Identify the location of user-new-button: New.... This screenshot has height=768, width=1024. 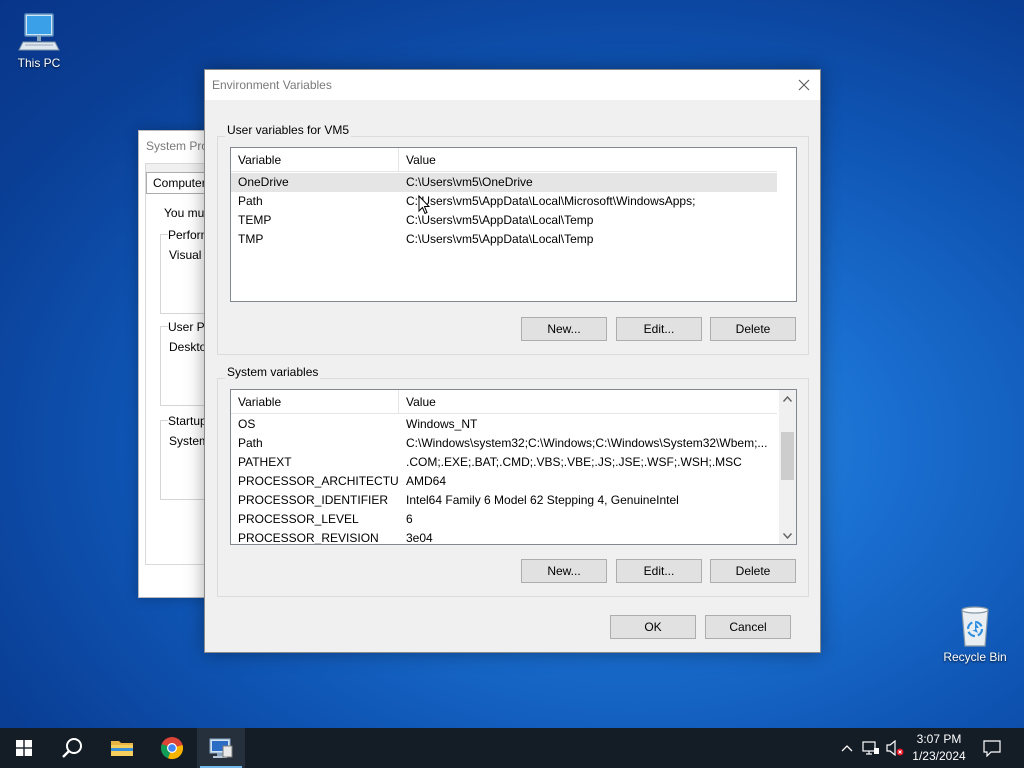
(564, 329).